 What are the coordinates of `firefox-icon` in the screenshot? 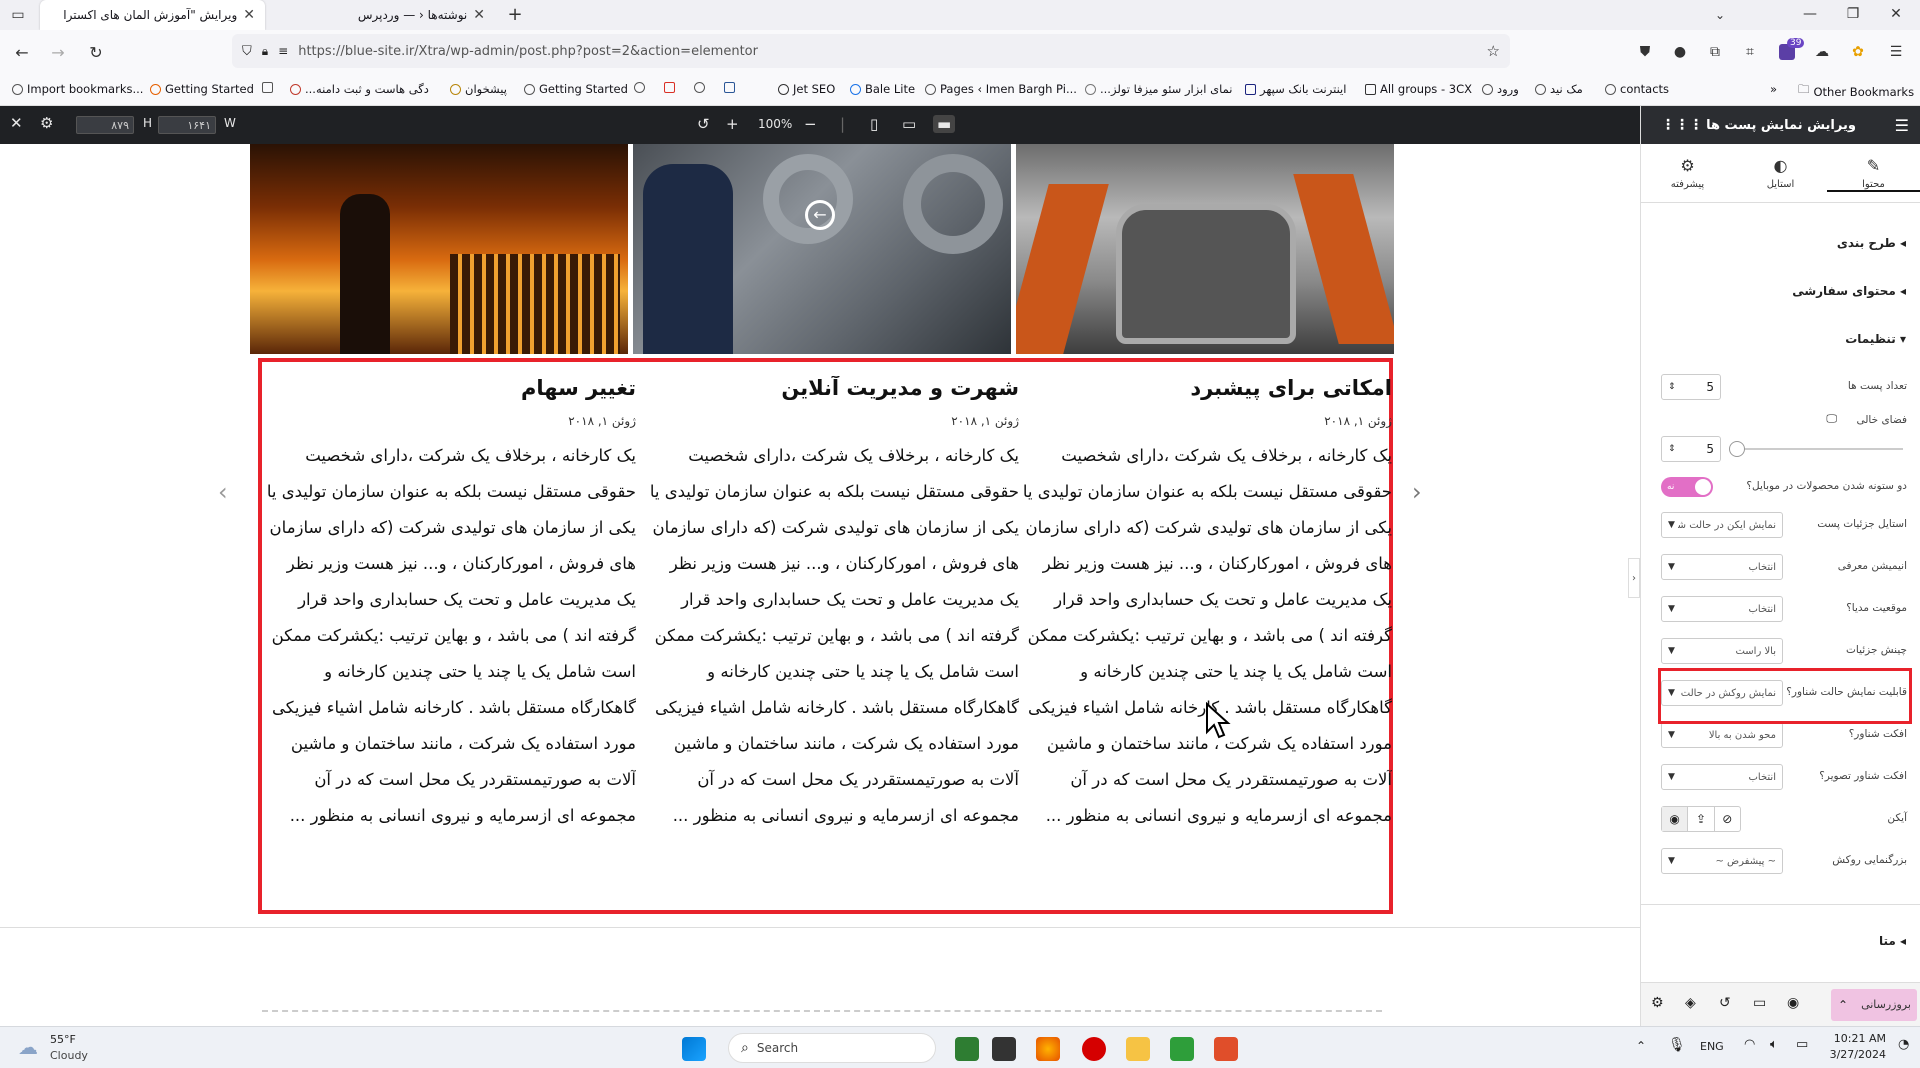 It's located at (1048, 1049).